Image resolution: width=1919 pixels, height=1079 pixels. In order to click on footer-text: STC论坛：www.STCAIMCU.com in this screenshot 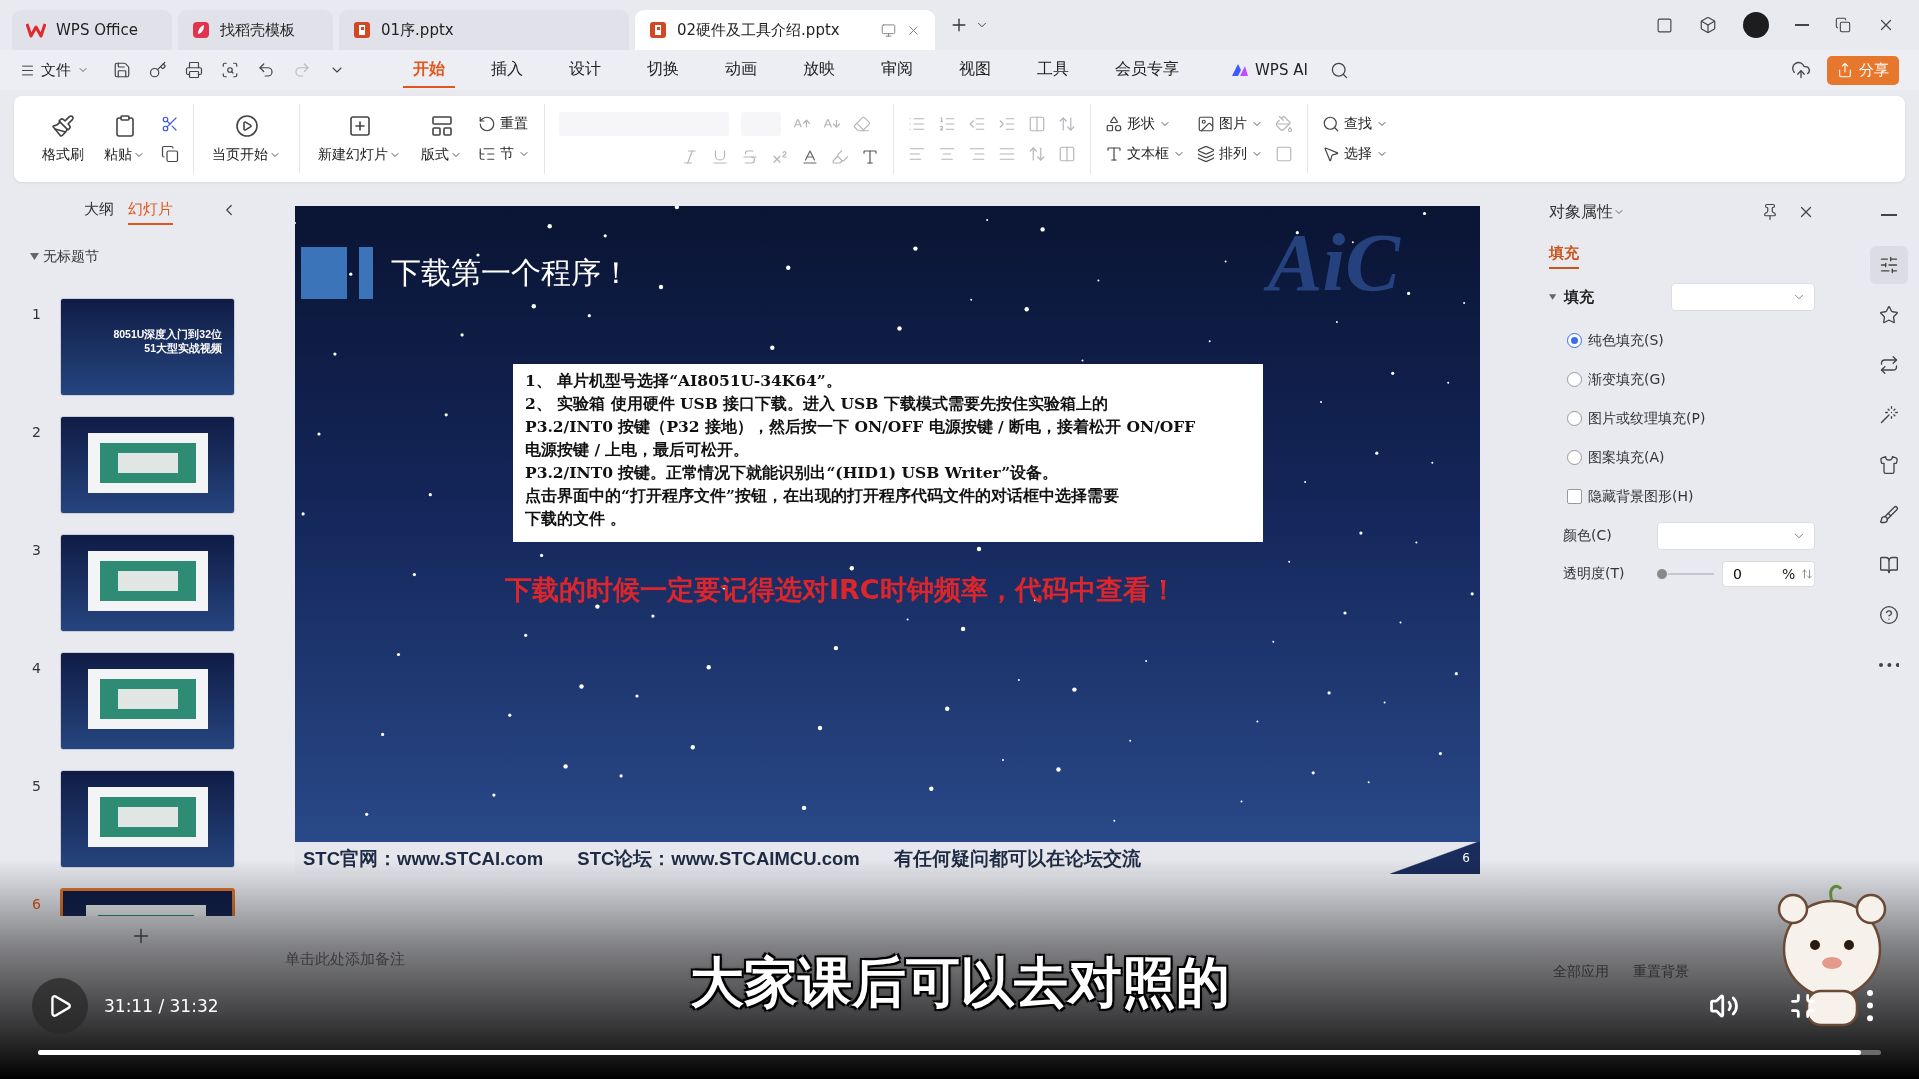, I will do `click(718, 858)`.